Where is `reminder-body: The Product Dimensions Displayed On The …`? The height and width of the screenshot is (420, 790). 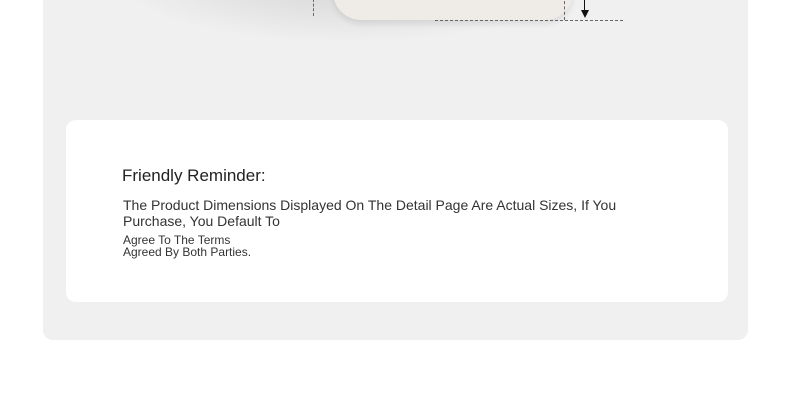
reminder-body: The Product Dimensions Displayed On The … is located at coordinates (370, 213).